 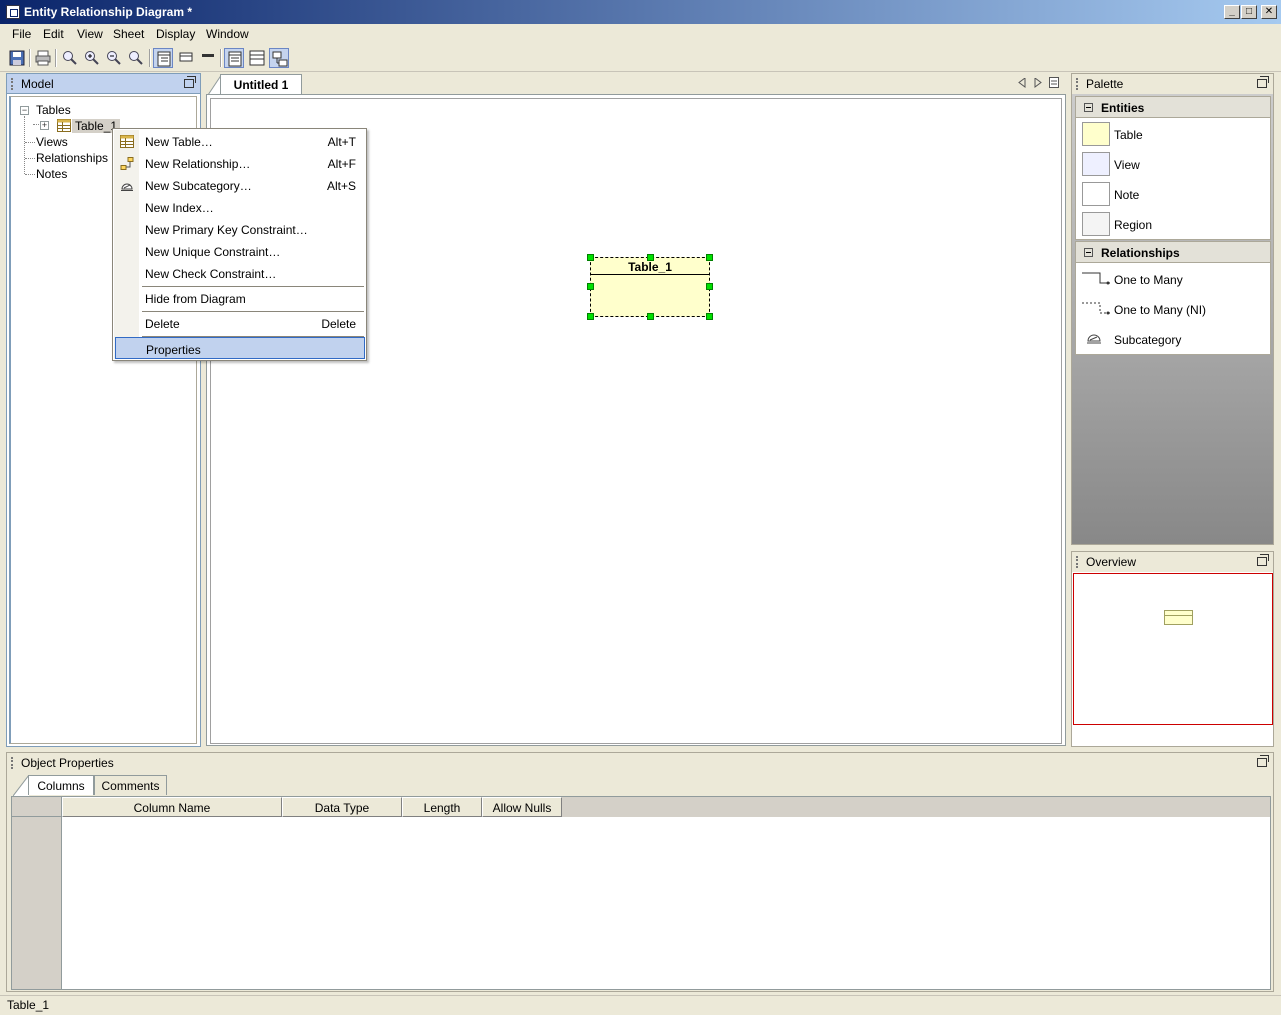 I want to click on view-compact-button, so click(x=186, y=58).